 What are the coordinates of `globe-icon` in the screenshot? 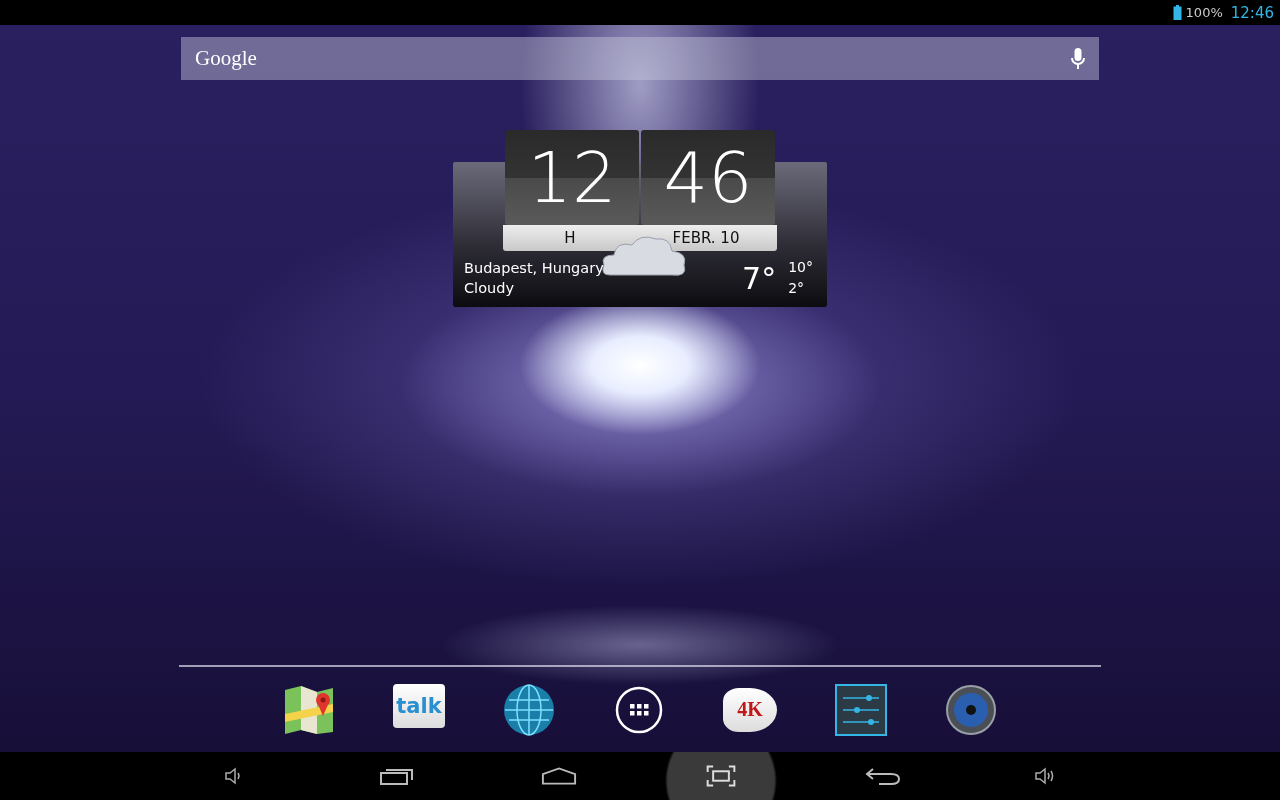 It's located at (529, 709).